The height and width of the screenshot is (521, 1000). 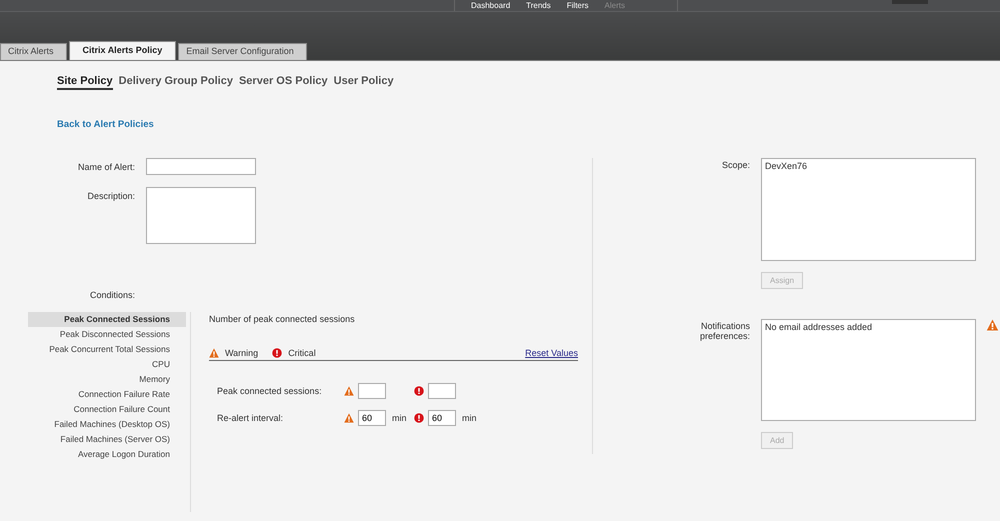 I want to click on list-entry: No email addresses added, so click(x=819, y=327).